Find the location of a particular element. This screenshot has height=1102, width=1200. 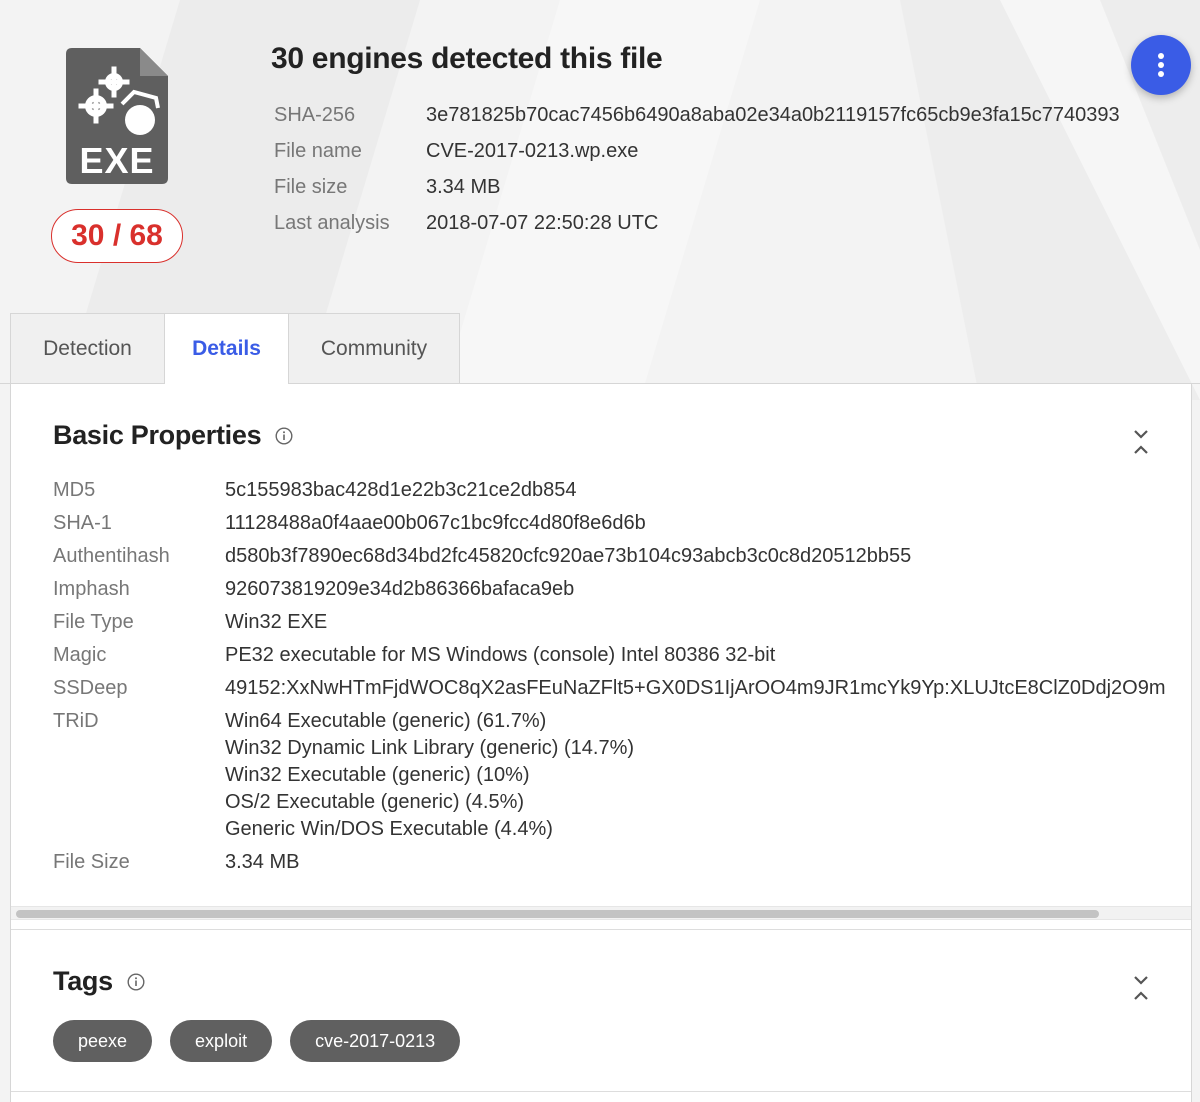

meta-label: SHA-256 is located at coordinates (315, 114).